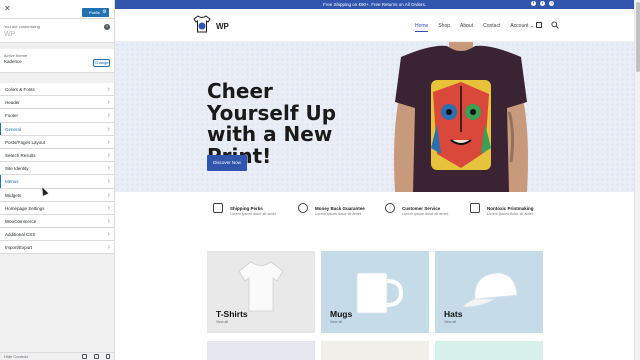 Image resolution: width=640 pixels, height=360 pixels. Describe the element at coordinates (17, 169) in the screenshot. I see `section-label: Site Identity` at that location.